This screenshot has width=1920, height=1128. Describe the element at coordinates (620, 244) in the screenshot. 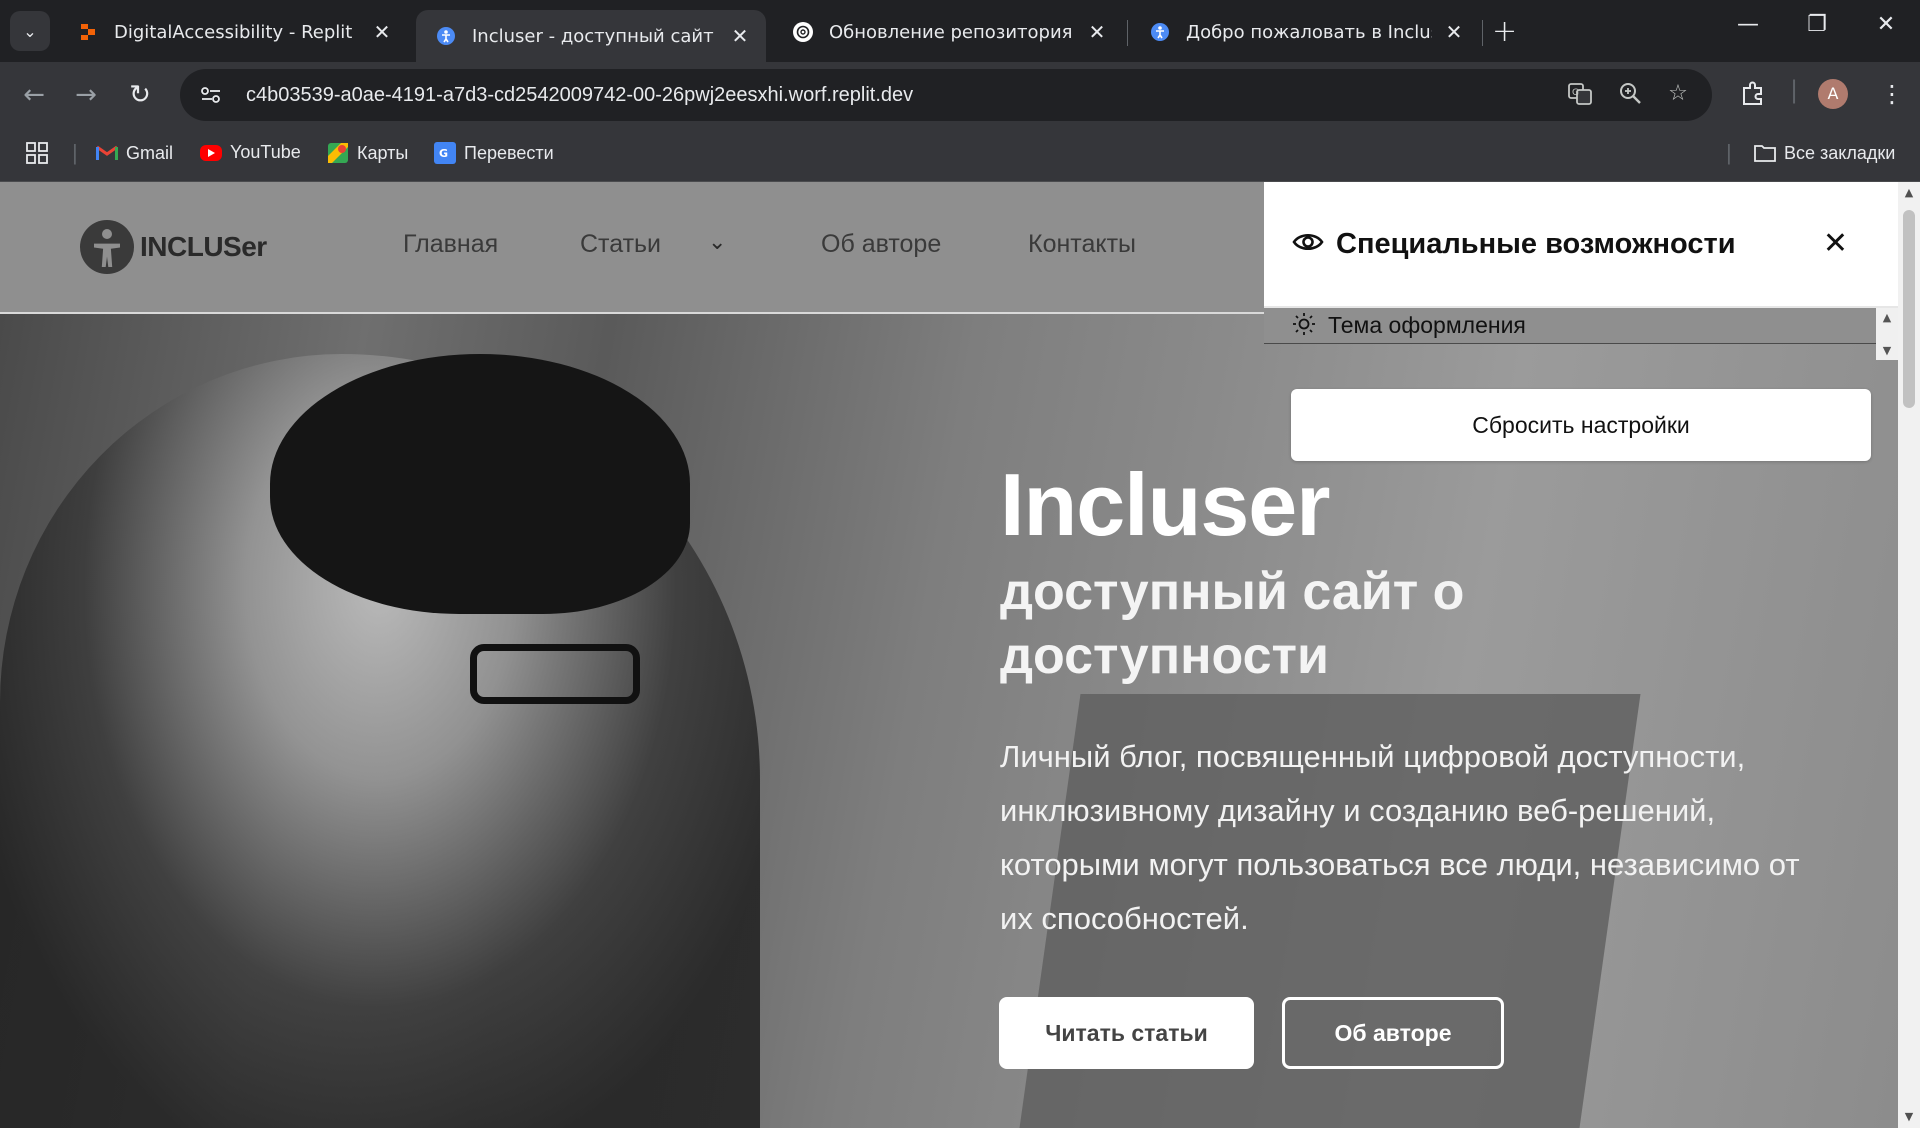

I see `nav-articles: Статьи` at that location.